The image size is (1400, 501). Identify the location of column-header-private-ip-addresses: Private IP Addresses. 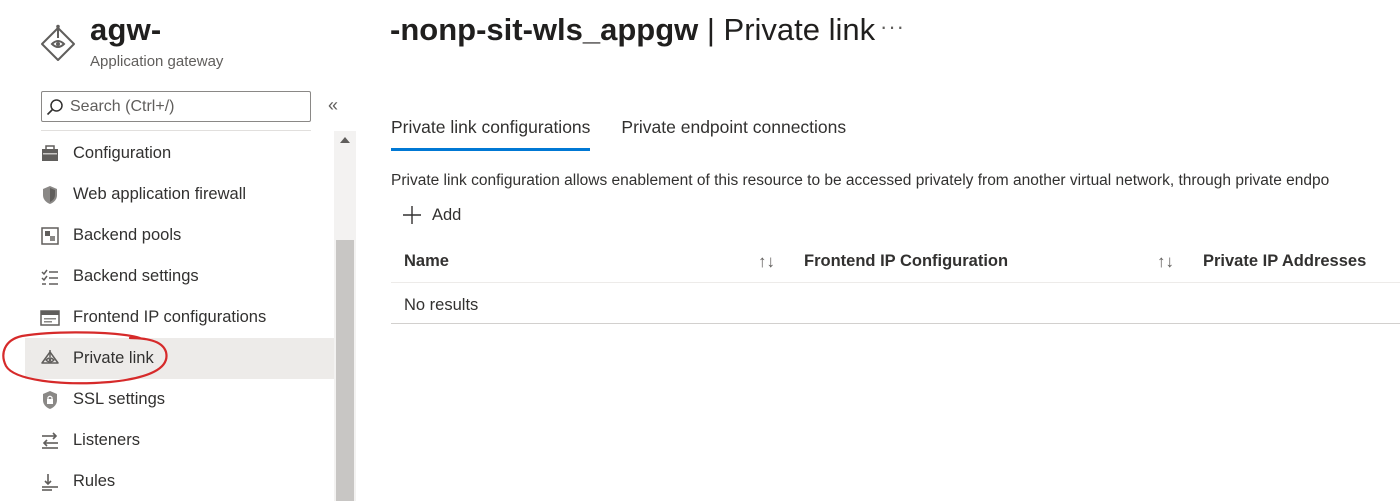
(1284, 261).